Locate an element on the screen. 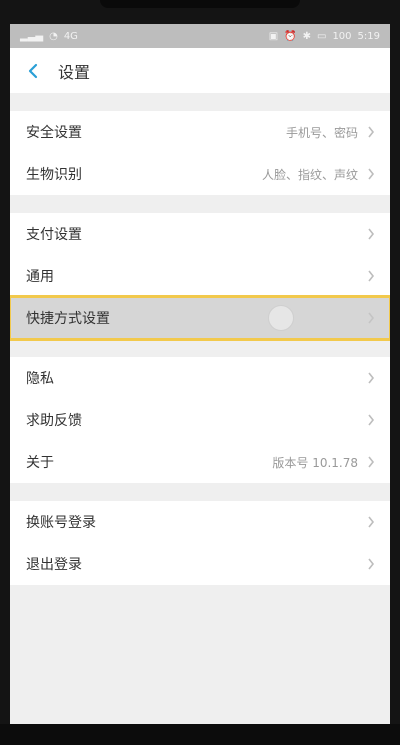 This screenshot has width=400, height=745. chevron-left-icon is located at coordinates (33, 70).